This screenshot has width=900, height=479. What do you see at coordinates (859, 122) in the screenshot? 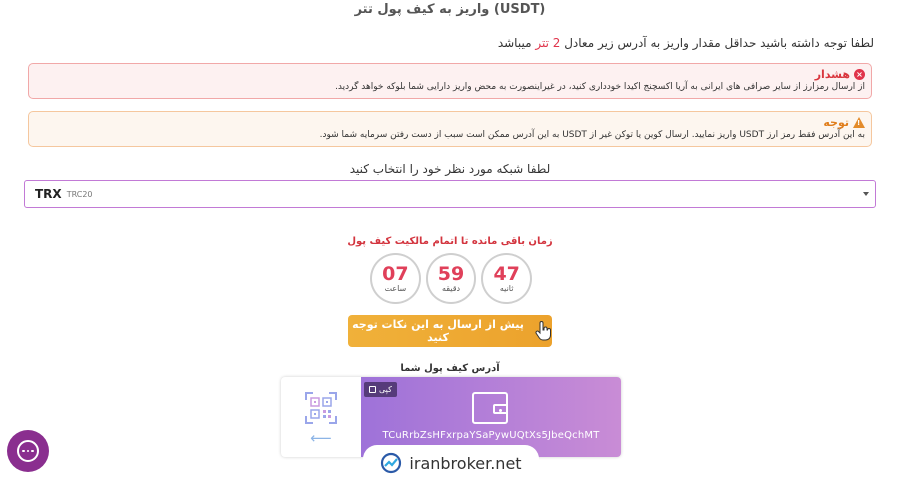
I see `warning-triangle-icon: !` at bounding box center [859, 122].